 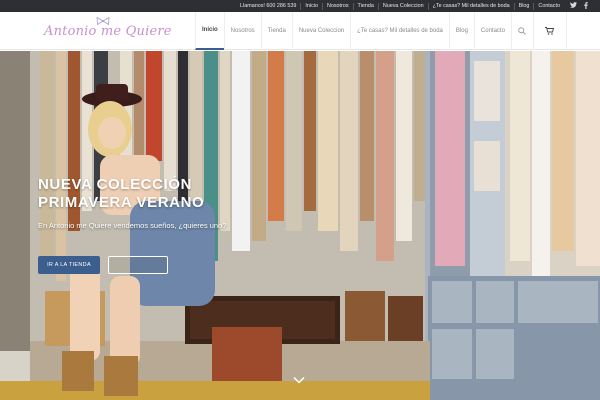 I want to click on nav-item-tienda: Tienda, so click(x=276, y=31).